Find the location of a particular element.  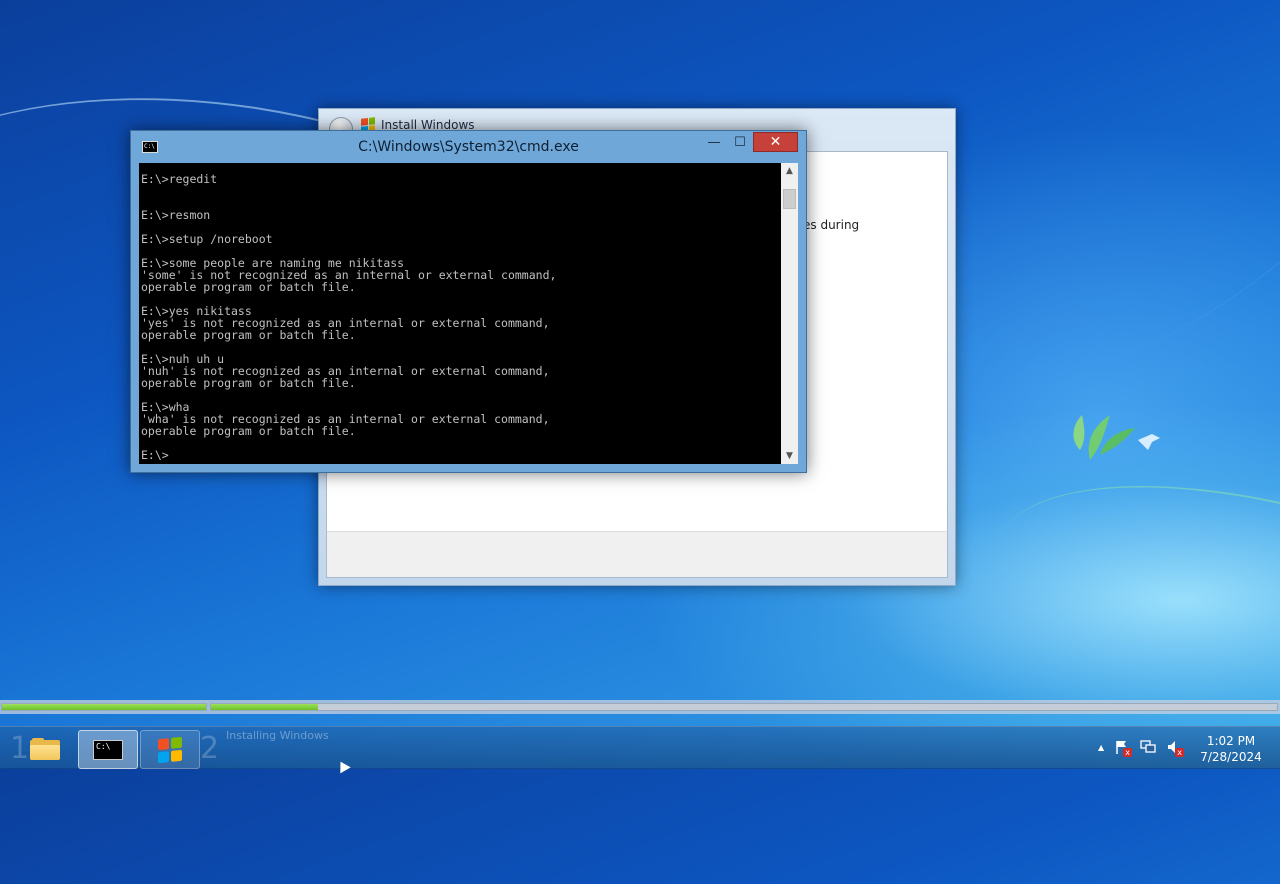

close-button: ✕ is located at coordinates (775, 142).